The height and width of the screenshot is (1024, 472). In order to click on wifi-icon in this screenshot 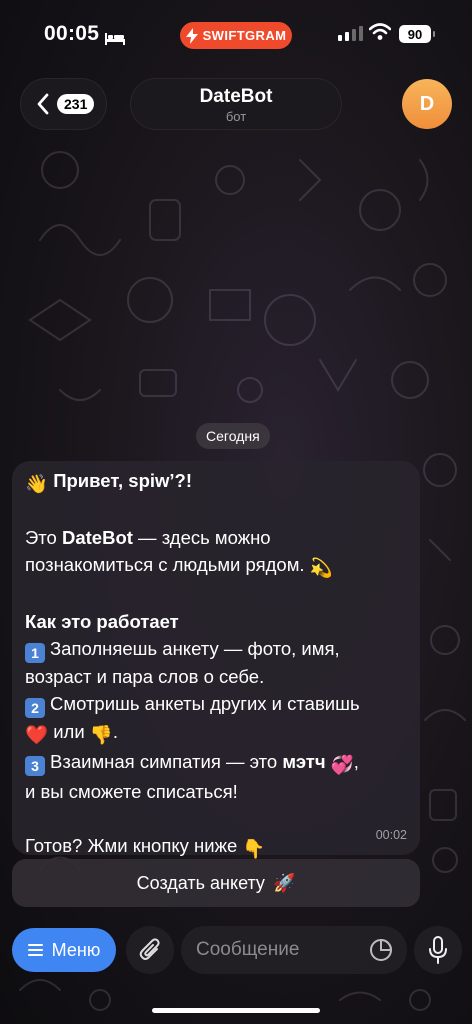, I will do `click(380, 31)`.